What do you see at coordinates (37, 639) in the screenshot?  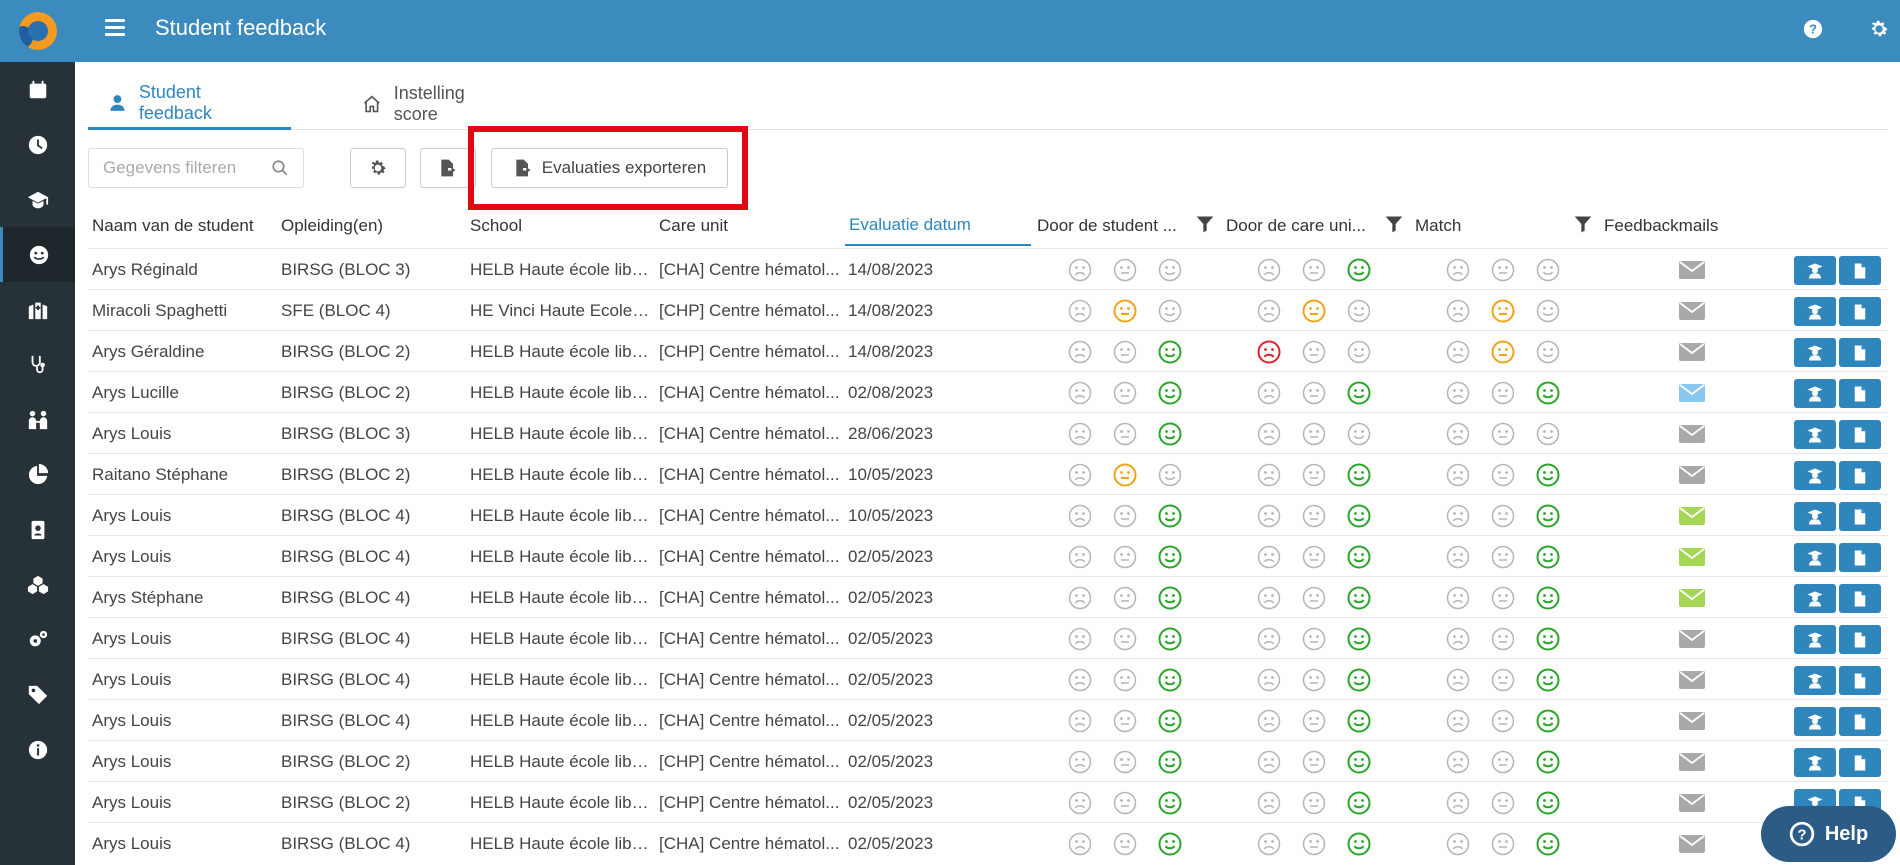 I see `sidebar-item-cogs` at bounding box center [37, 639].